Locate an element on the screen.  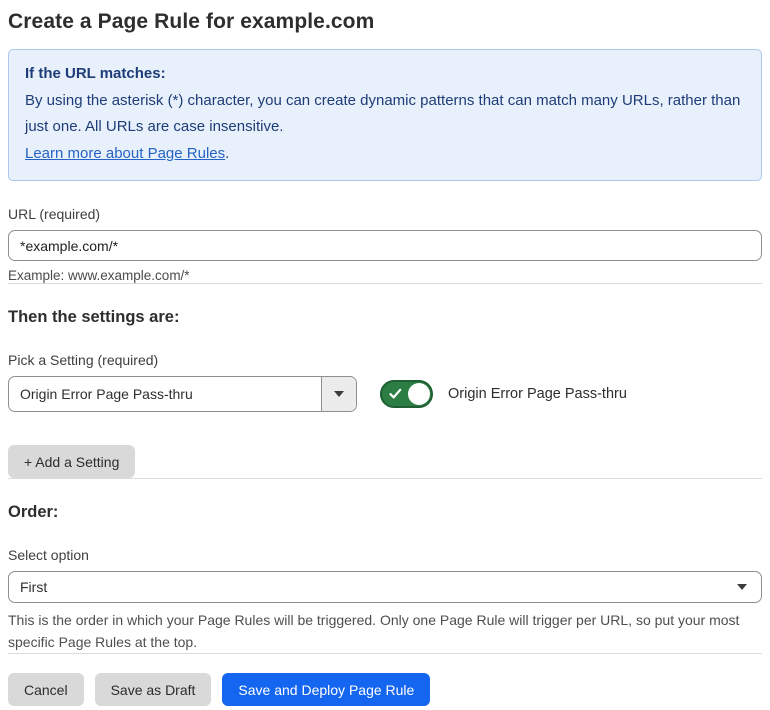
setting-dropdown: Origin Error Page Pass-thru is located at coordinates (182, 394).